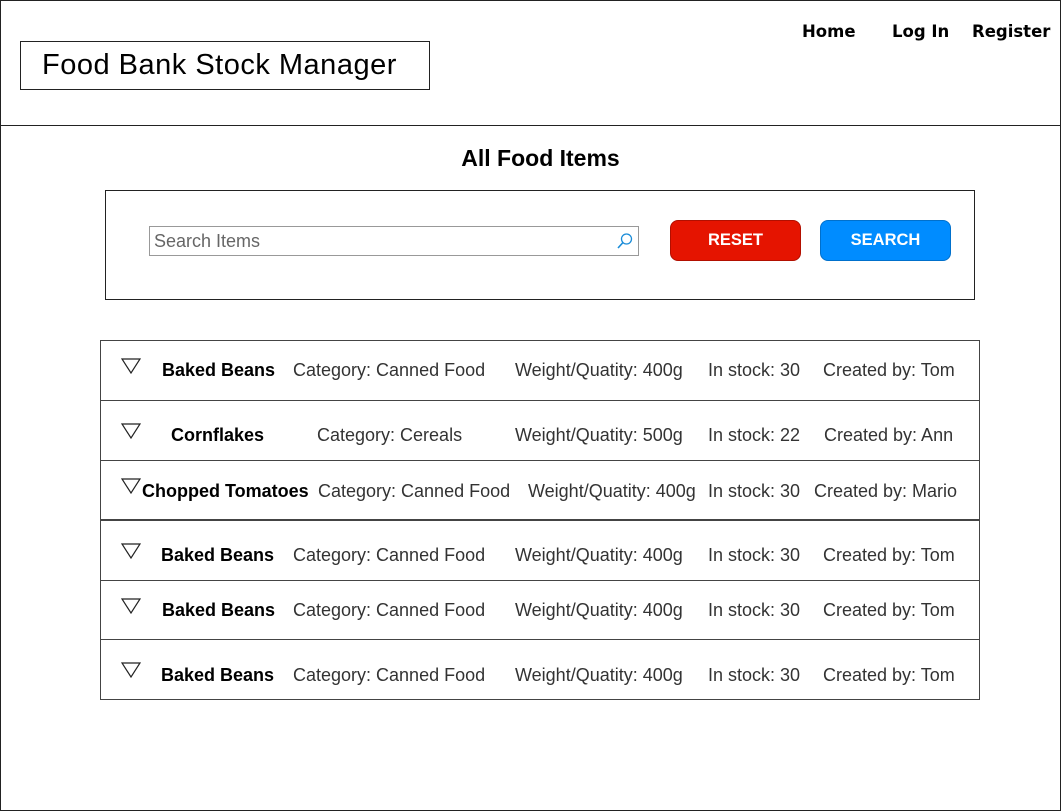  I want to click on item-category: Category: Cereals, so click(390, 435).